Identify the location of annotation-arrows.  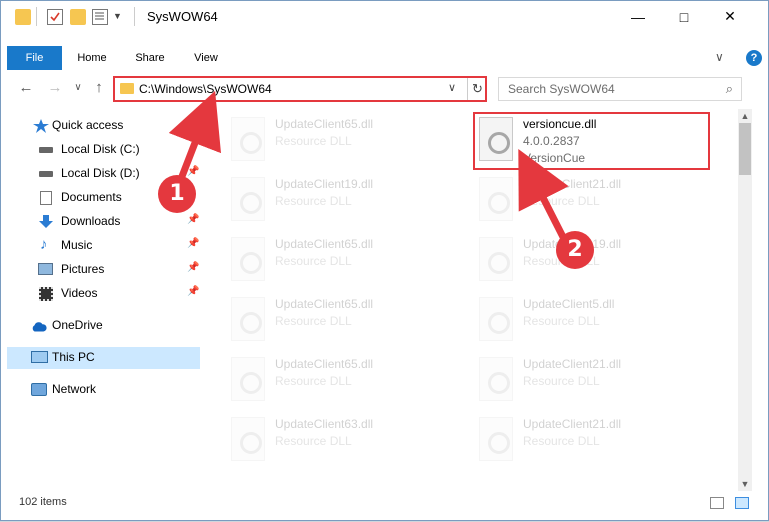
(368, 164).